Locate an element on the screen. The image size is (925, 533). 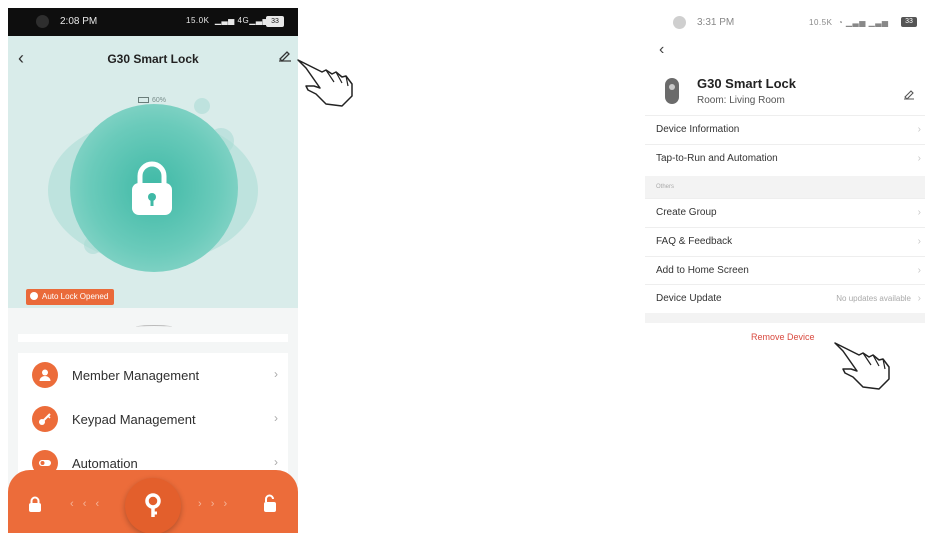
drawer-handle is located at coordinates (154, 327).